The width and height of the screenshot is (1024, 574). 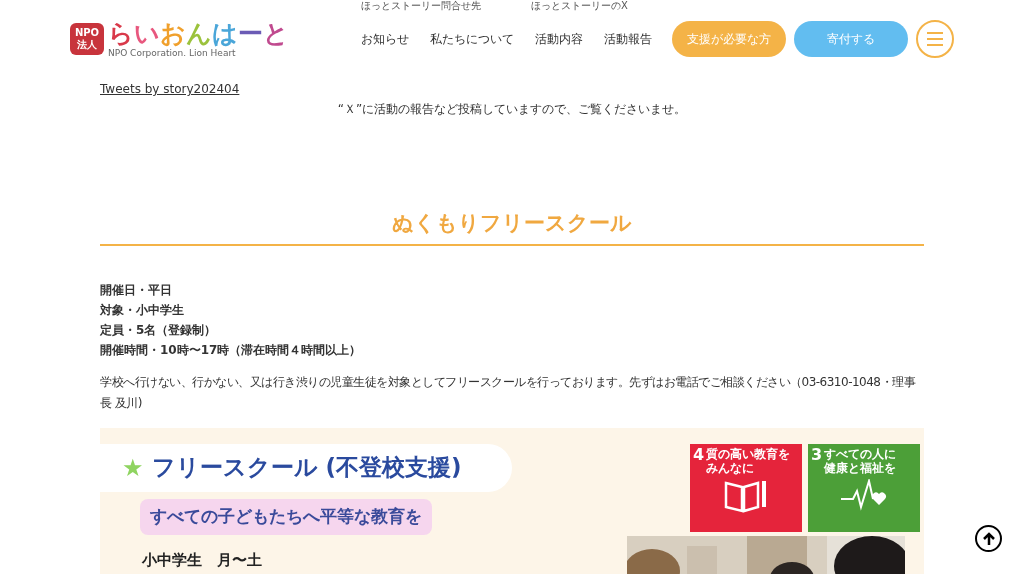 What do you see at coordinates (699, 454) in the screenshot?
I see `goal-number: 4` at bounding box center [699, 454].